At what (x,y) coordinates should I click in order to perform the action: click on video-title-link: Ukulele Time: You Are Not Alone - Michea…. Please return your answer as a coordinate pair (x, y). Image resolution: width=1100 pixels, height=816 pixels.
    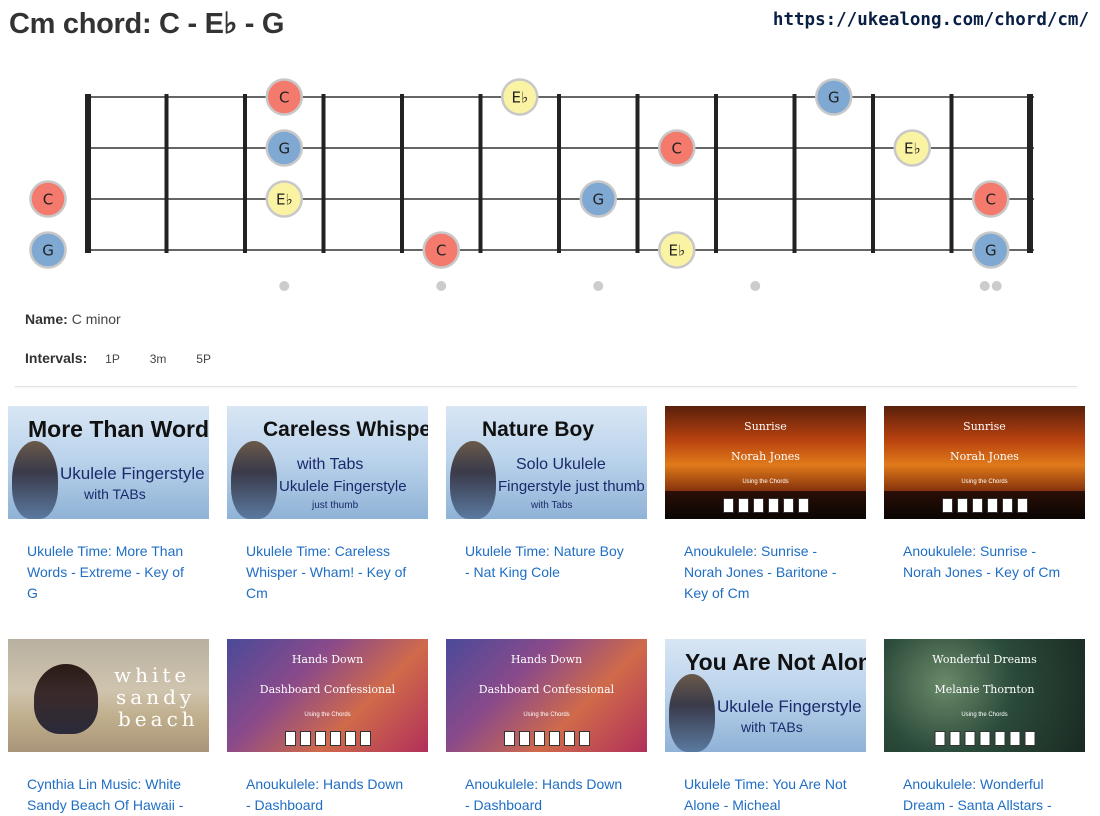
    Looking at the image, I should click on (766, 795).